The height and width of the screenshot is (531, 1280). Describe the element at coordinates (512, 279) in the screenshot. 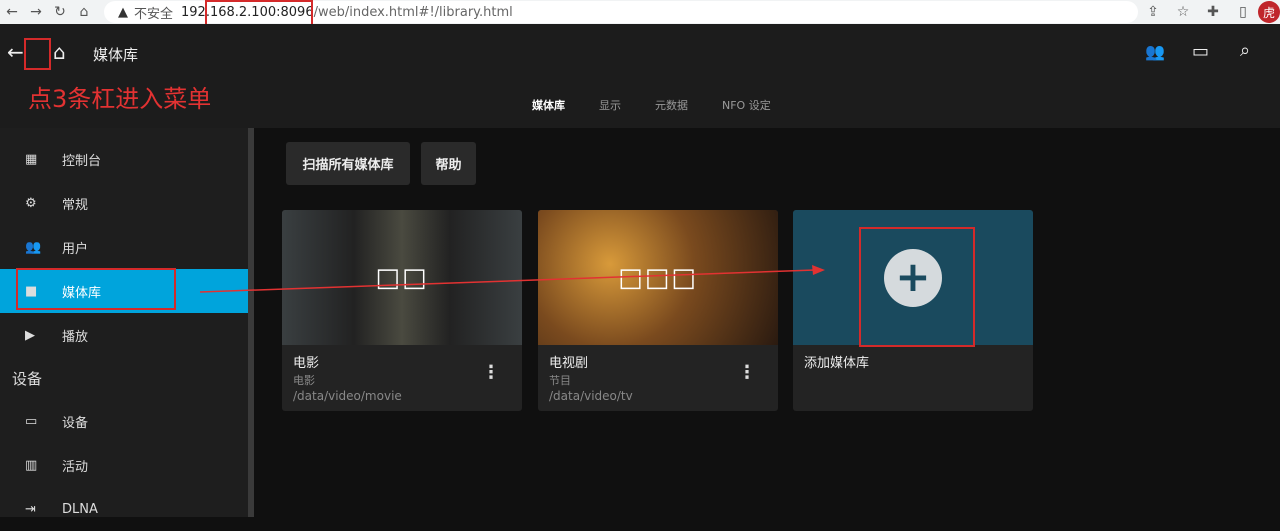

I see `annotation-arrow` at that location.